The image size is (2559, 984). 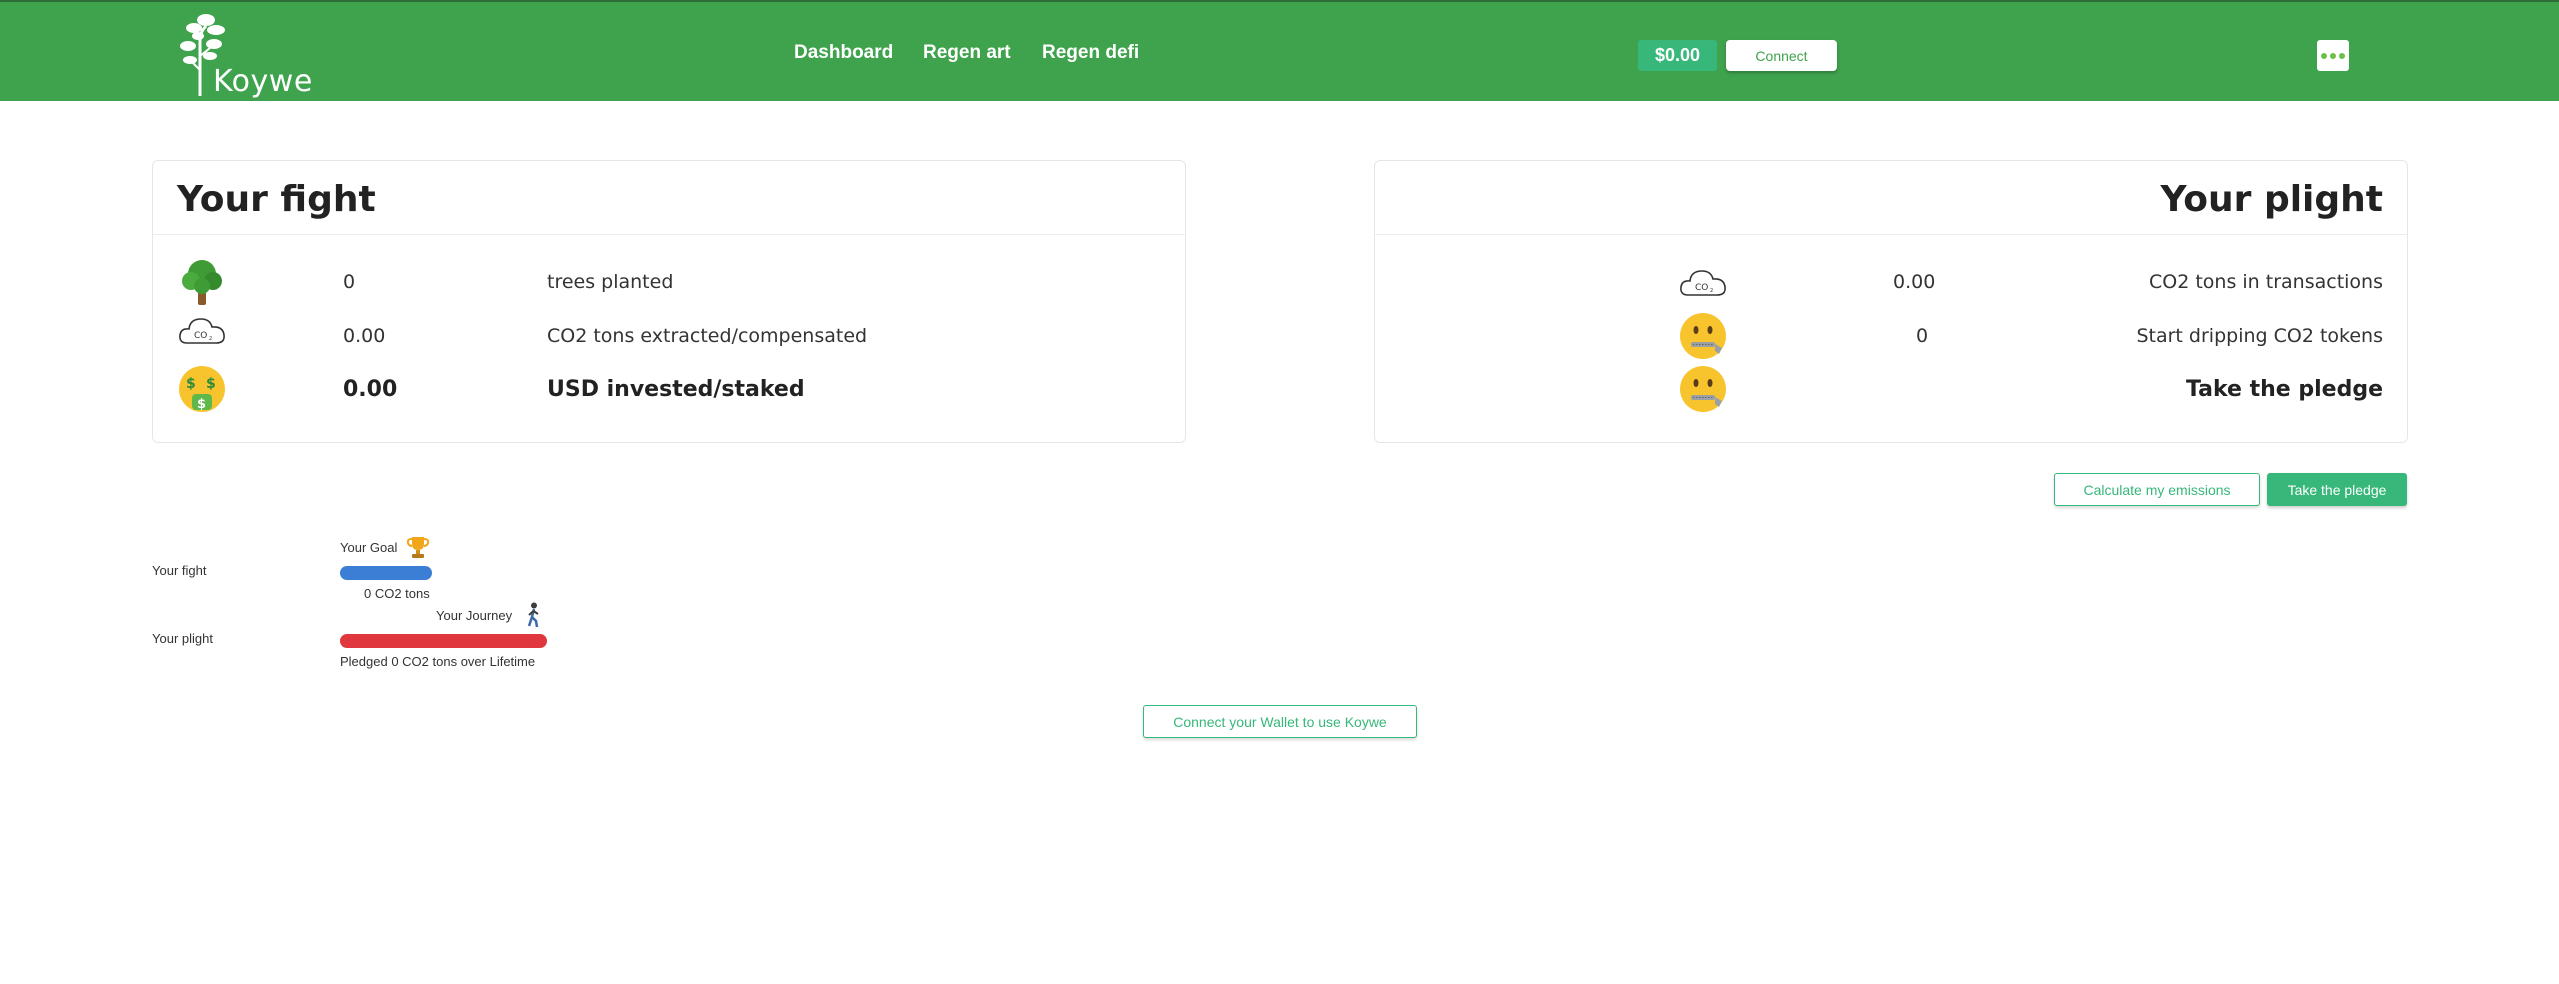 I want to click on co2-tokens-value: 0, so click(x=1922, y=336).